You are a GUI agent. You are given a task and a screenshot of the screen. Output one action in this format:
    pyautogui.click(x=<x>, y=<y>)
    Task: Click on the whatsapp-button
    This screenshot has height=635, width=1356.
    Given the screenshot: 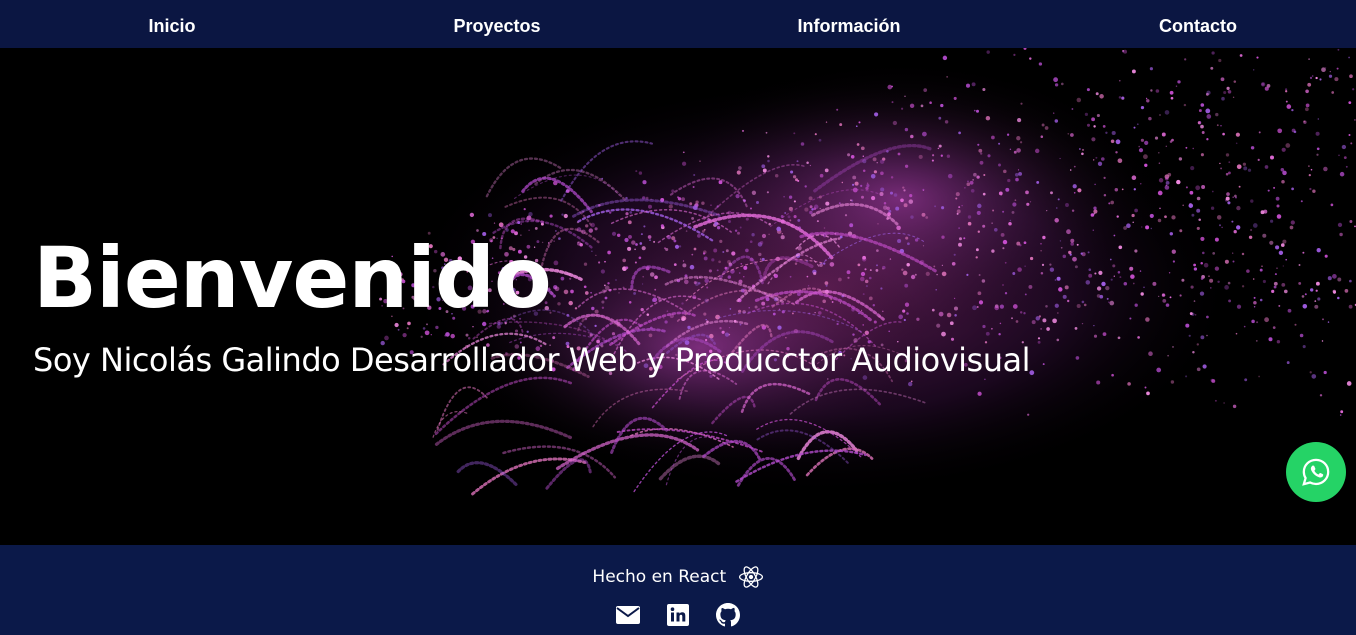 What is the action you would take?
    pyautogui.click(x=1316, y=472)
    